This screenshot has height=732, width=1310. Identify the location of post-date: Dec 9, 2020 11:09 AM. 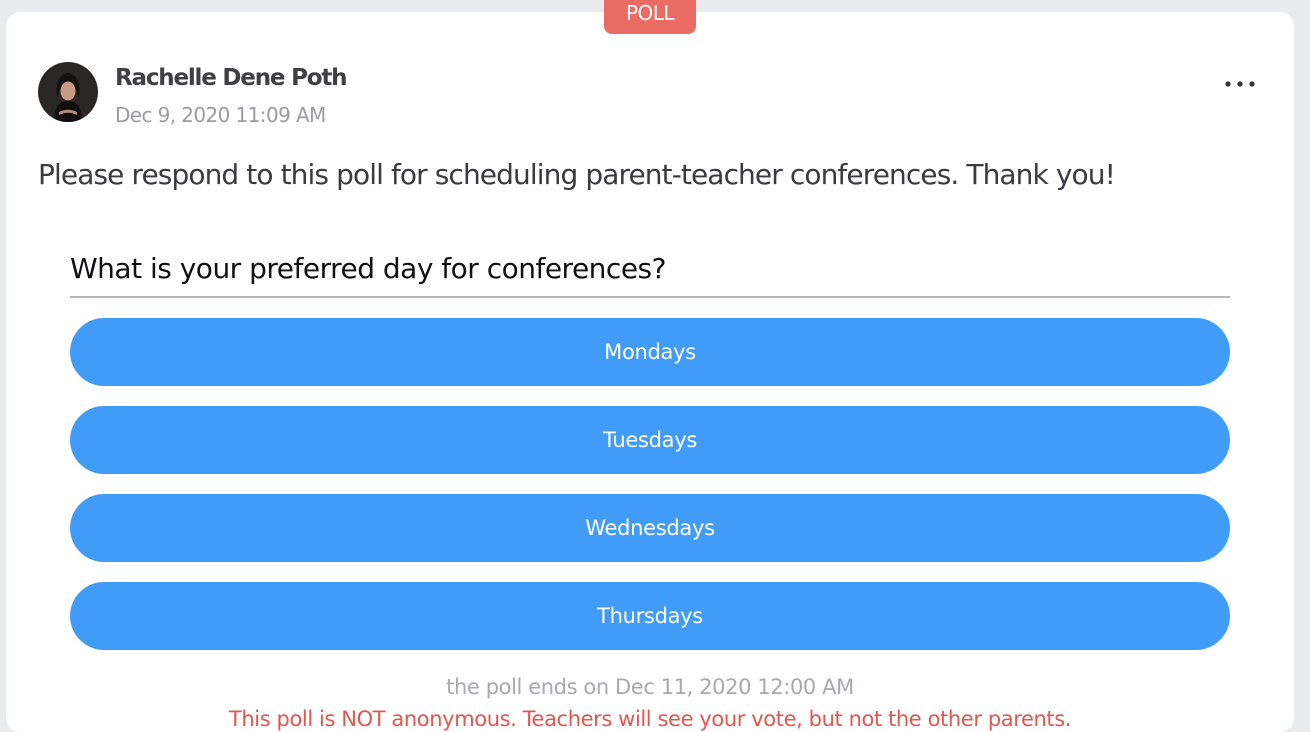
(220, 115).